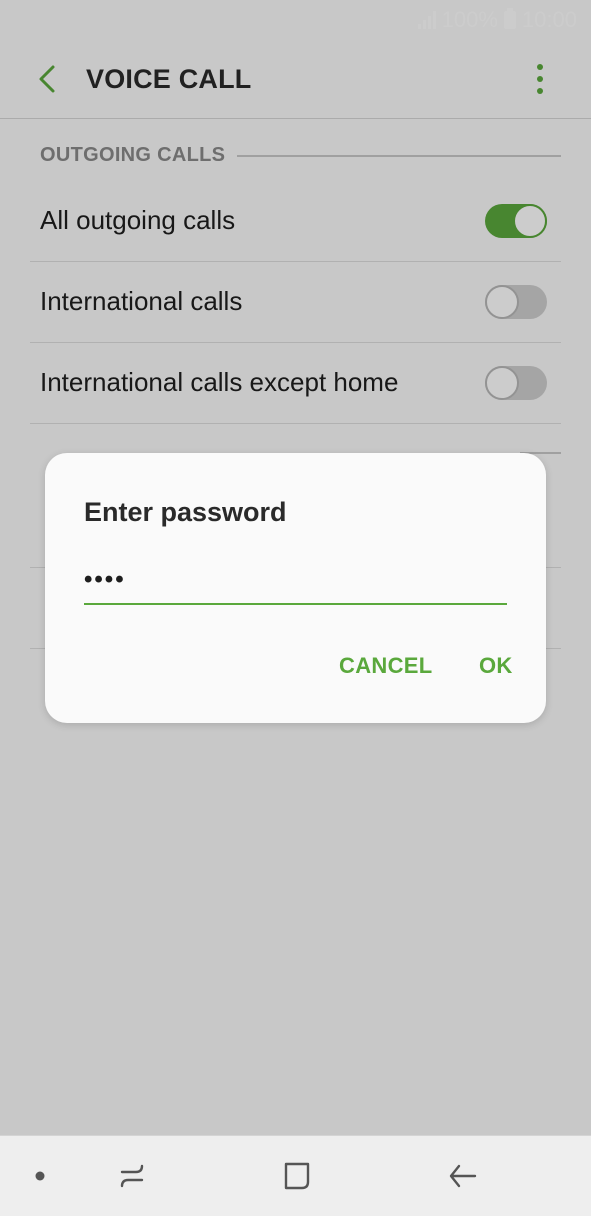  I want to click on nav-back-button, so click(463, 1176).